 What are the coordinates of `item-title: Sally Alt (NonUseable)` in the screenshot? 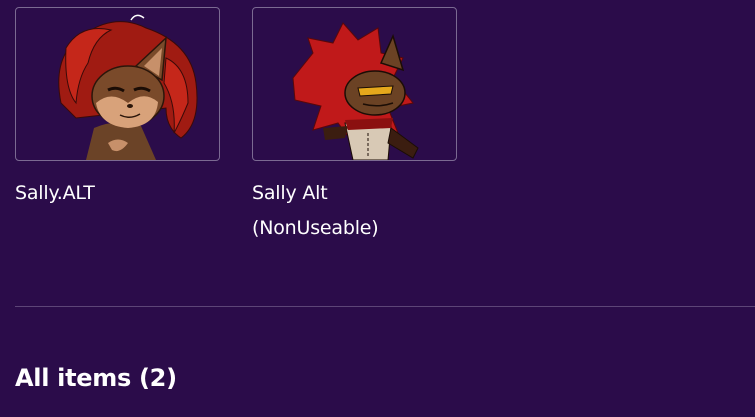 It's located at (354, 211).